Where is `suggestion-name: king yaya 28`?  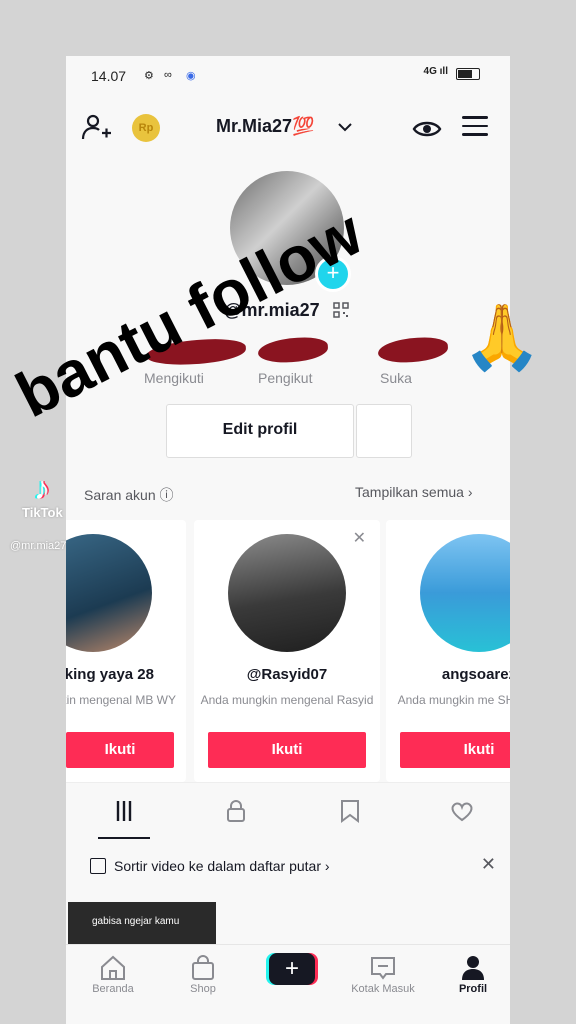 suggestion-name: king yaya 28 is located at coordinates (110, 674).